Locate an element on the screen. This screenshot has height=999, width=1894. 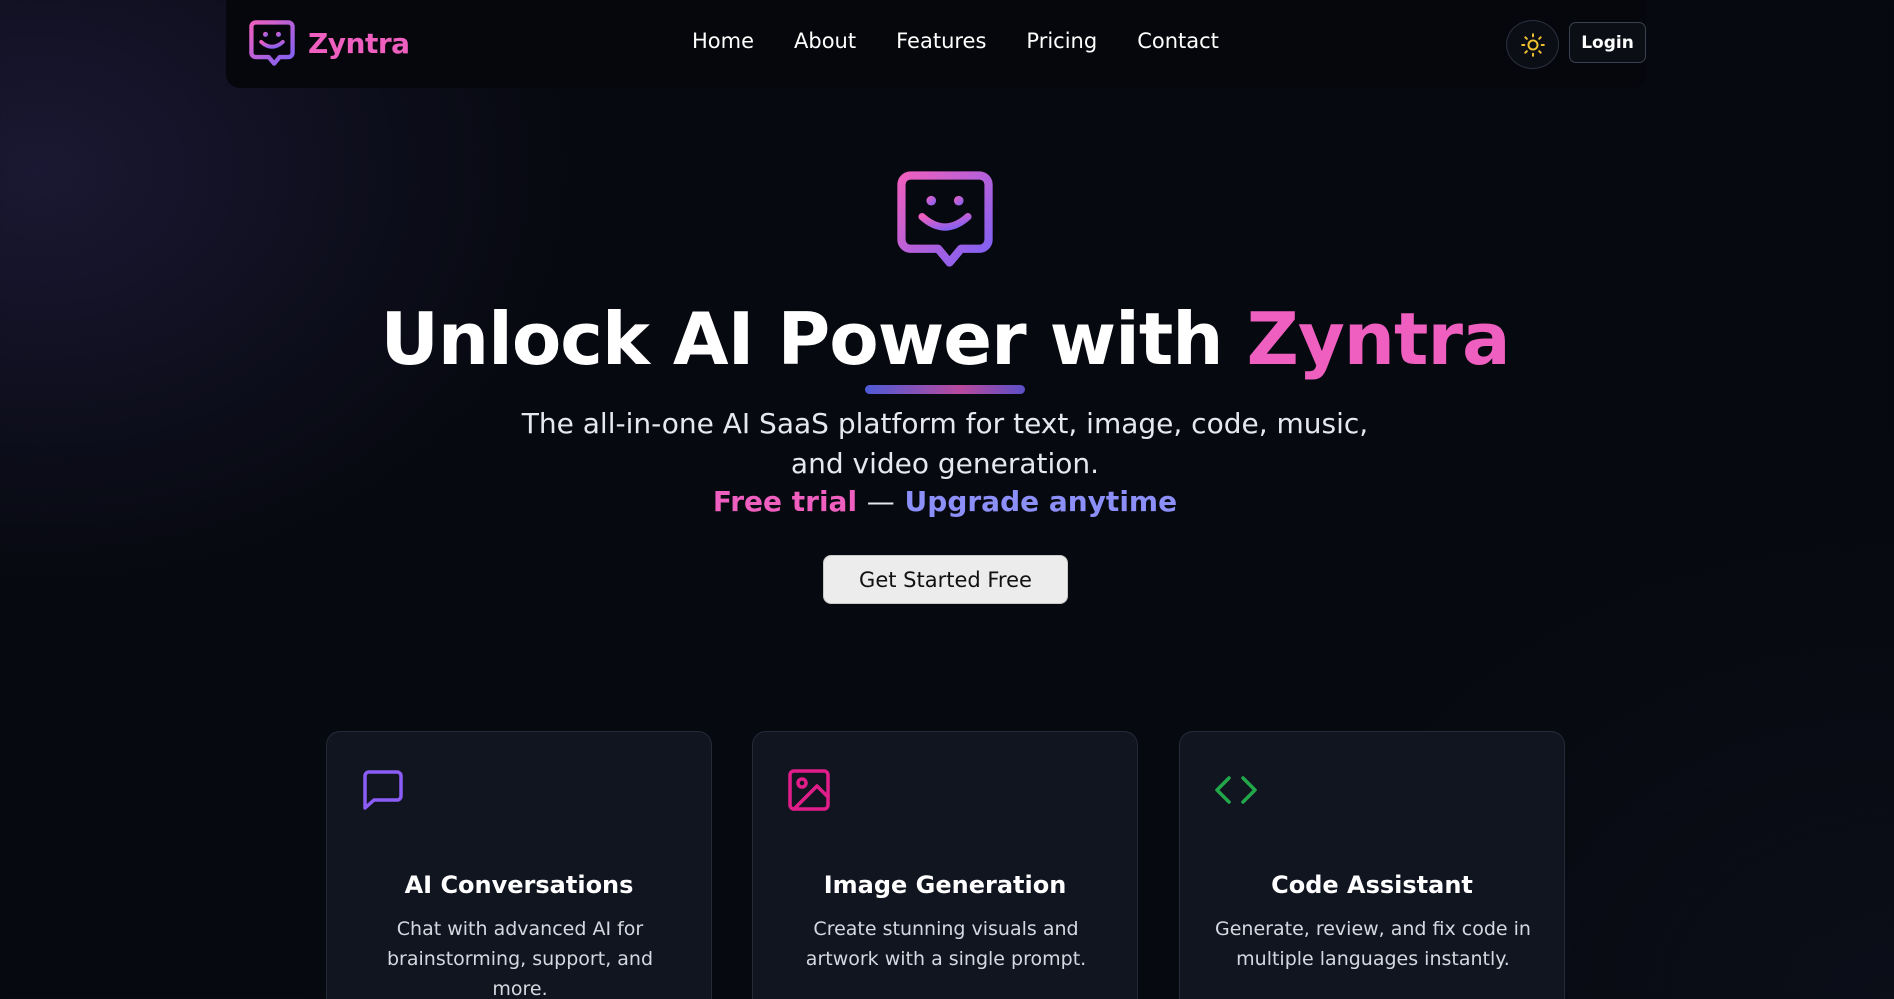
feature-title: Image Generation is located at coordinates (945, 885).